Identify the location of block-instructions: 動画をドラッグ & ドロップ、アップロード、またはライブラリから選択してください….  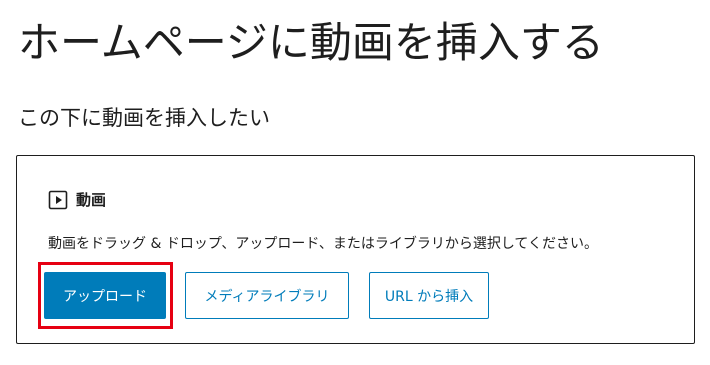
(323, 244).